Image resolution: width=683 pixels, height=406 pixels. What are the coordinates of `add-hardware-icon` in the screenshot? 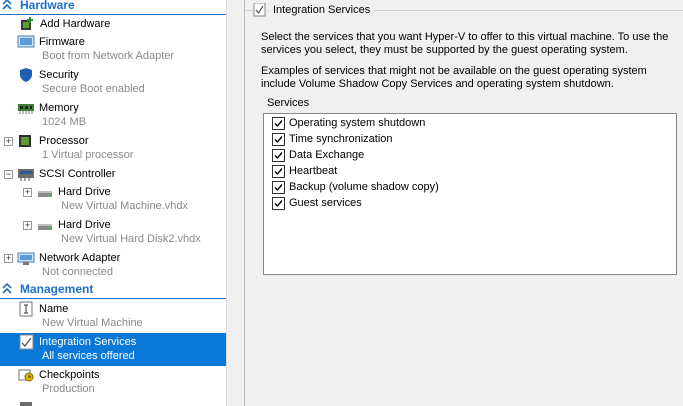 It's located at (27, 24).